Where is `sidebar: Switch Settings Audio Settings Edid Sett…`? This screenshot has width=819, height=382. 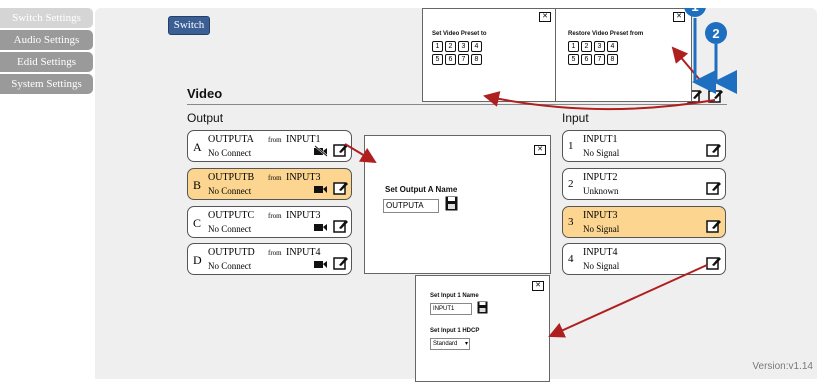 sidebar: Switch Settings Audio Settings Edid Sett… is located at coordinates (46, 52).